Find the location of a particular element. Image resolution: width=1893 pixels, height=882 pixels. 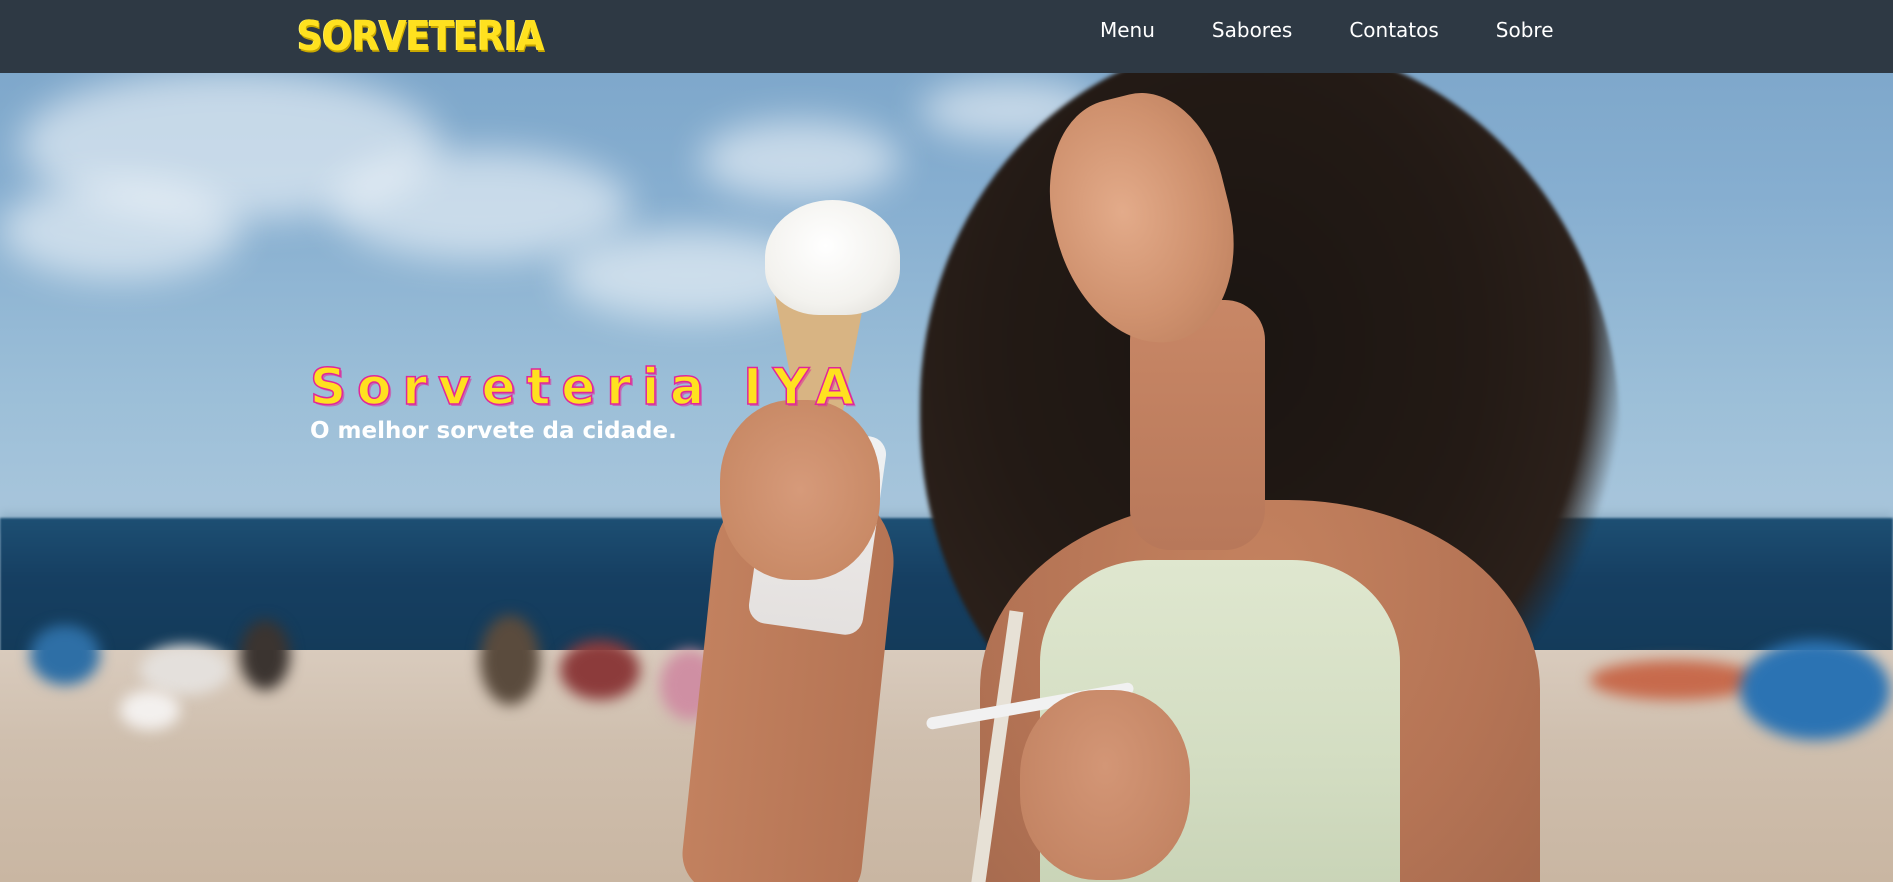

top-navbar: SORVETERIA Menu Sabores Contatos Sobre is located at coordinates (946, 36).